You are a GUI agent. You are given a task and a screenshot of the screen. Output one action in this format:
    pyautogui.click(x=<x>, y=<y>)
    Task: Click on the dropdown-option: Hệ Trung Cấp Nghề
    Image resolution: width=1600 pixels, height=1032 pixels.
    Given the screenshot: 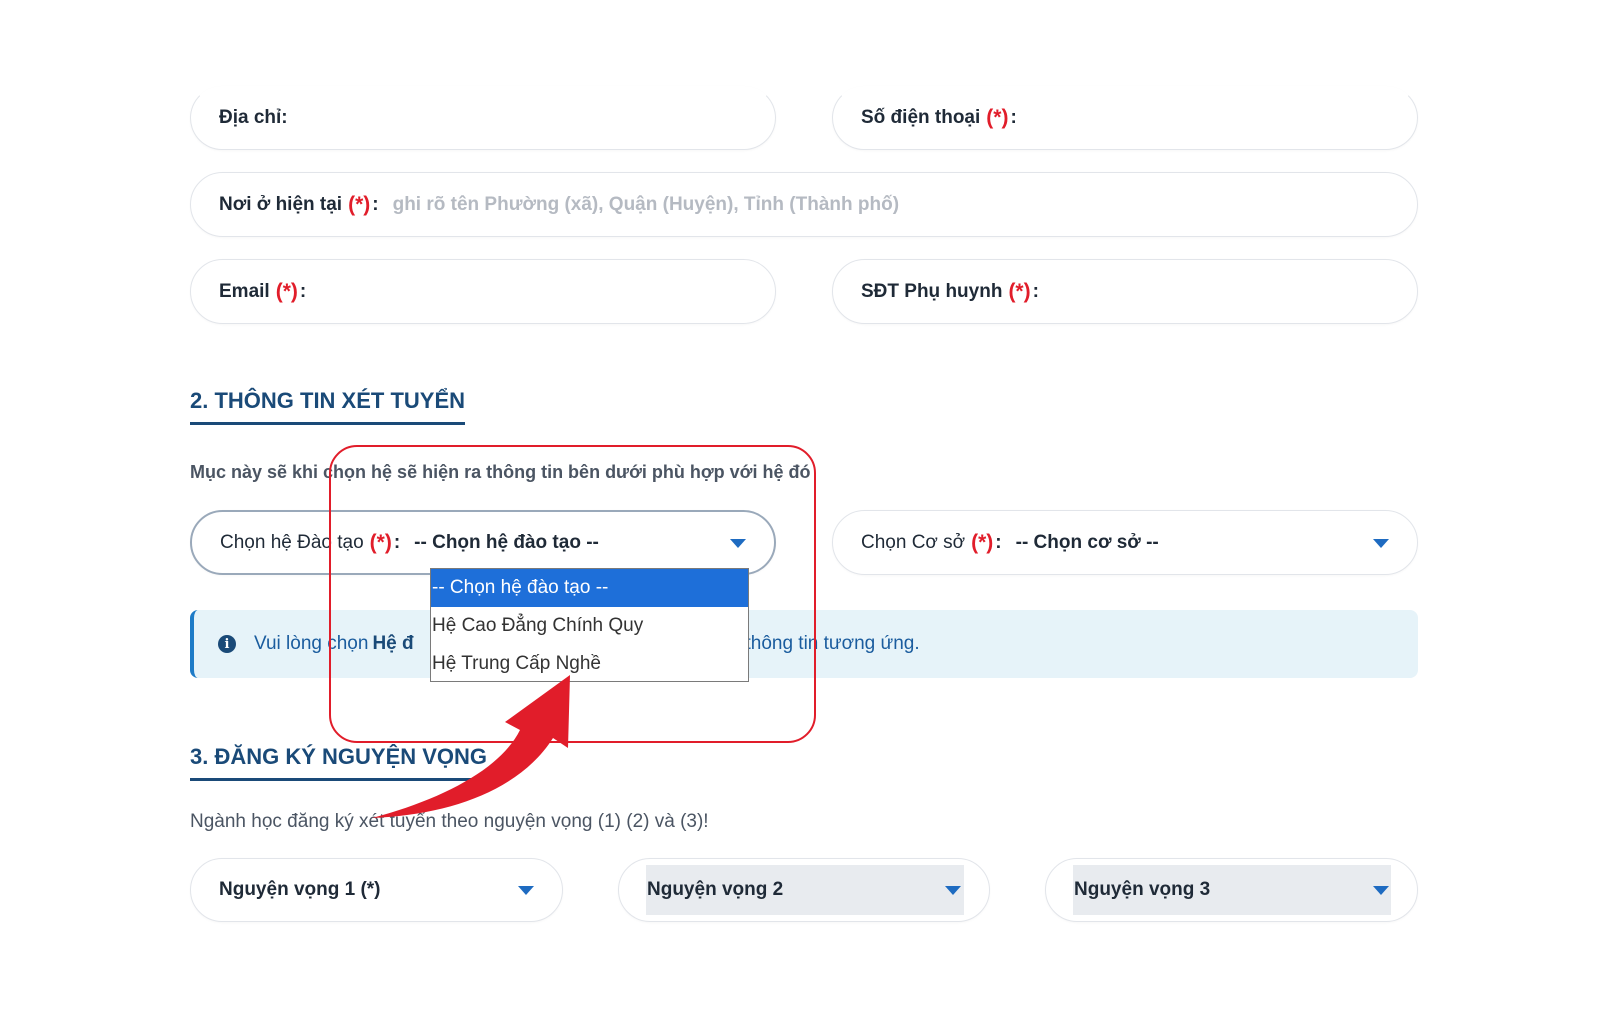 What is the action you would take?
    pyautogui.click(x=589, y=664)
    